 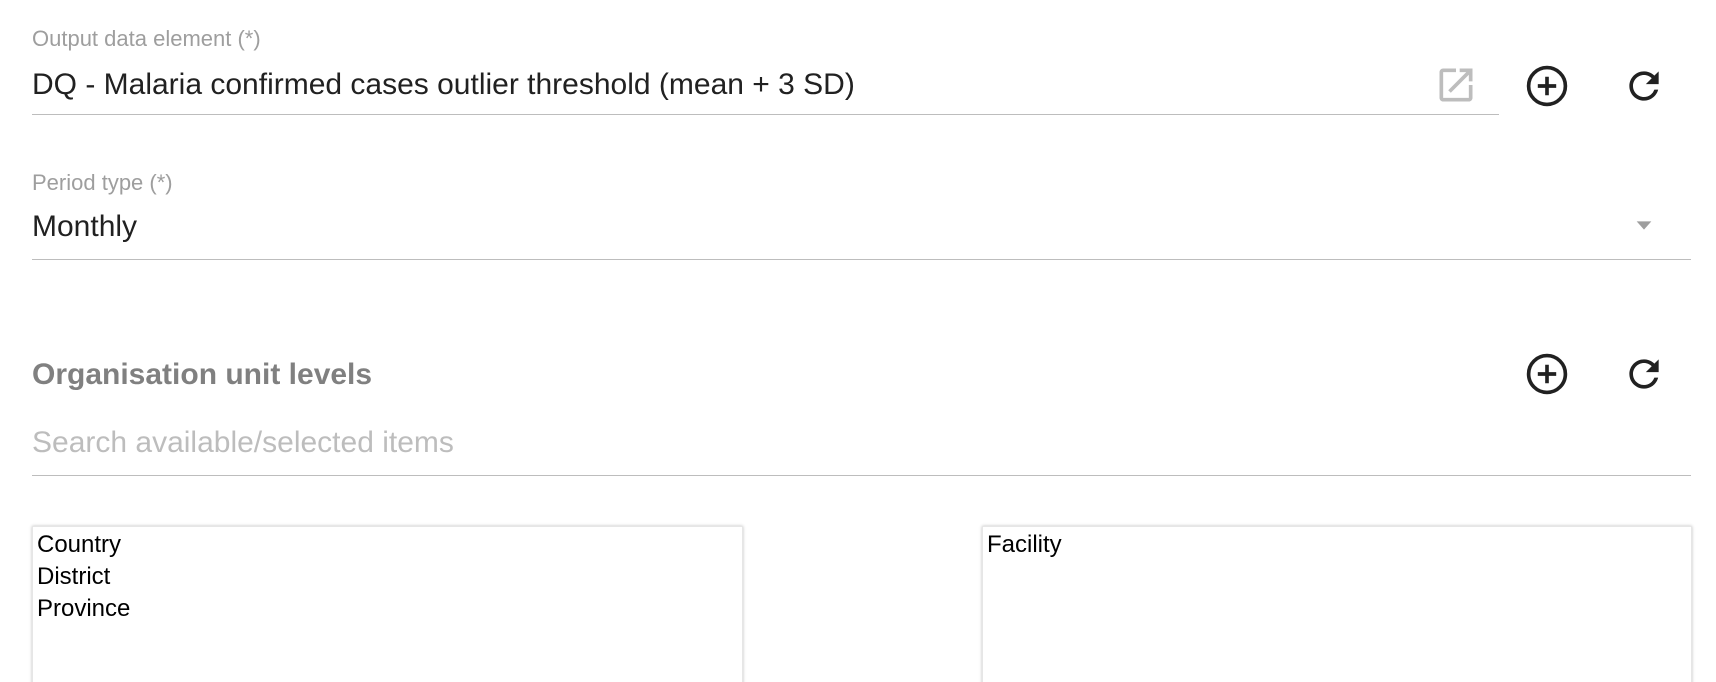 What do you see at coordinates (243, 443) in the screenshot?
I see `search-items-input: Search available/selected items` at bounding box center [243, 443].